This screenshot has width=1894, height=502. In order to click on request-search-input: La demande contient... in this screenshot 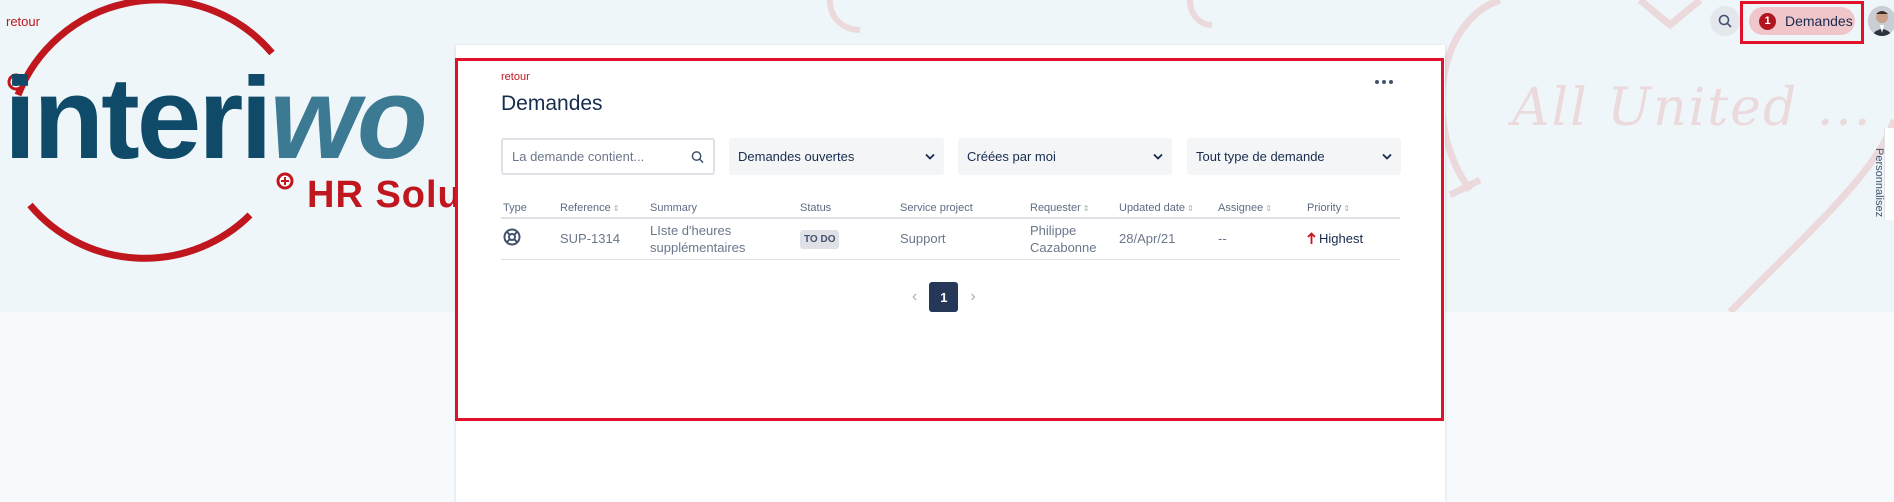, I will do `click(608, 156)`.